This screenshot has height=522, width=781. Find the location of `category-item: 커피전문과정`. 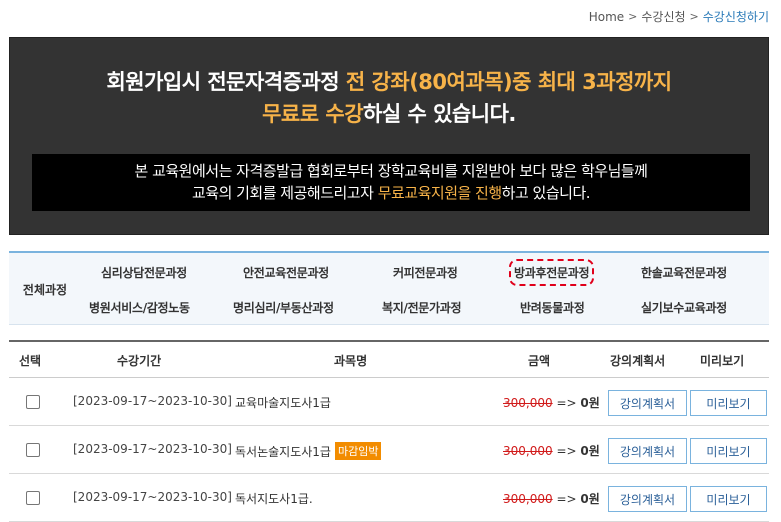

category-item: 커피전문과정 is located at coordinates (425, 272).